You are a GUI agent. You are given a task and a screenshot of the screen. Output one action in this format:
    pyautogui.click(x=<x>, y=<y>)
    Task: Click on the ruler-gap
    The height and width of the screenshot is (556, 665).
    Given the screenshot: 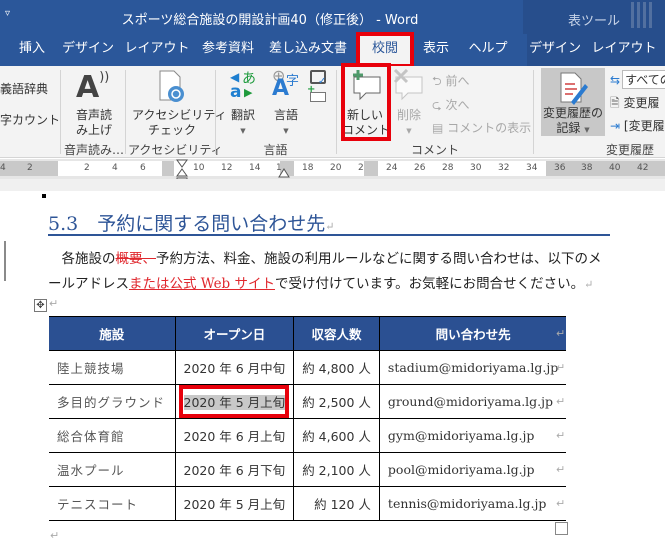 What is the action you would take?
    pyautogui.click(x=332, y=185)
    